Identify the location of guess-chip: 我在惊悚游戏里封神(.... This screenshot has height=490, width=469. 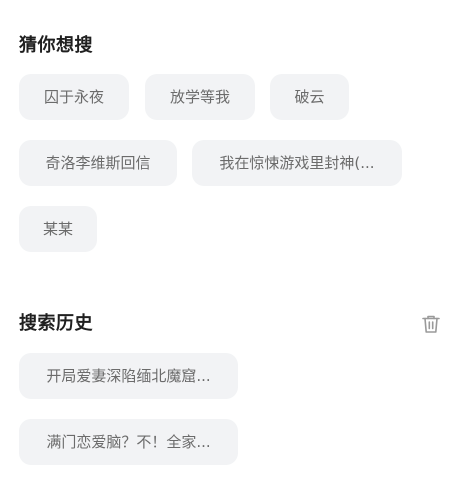
(297, 163).